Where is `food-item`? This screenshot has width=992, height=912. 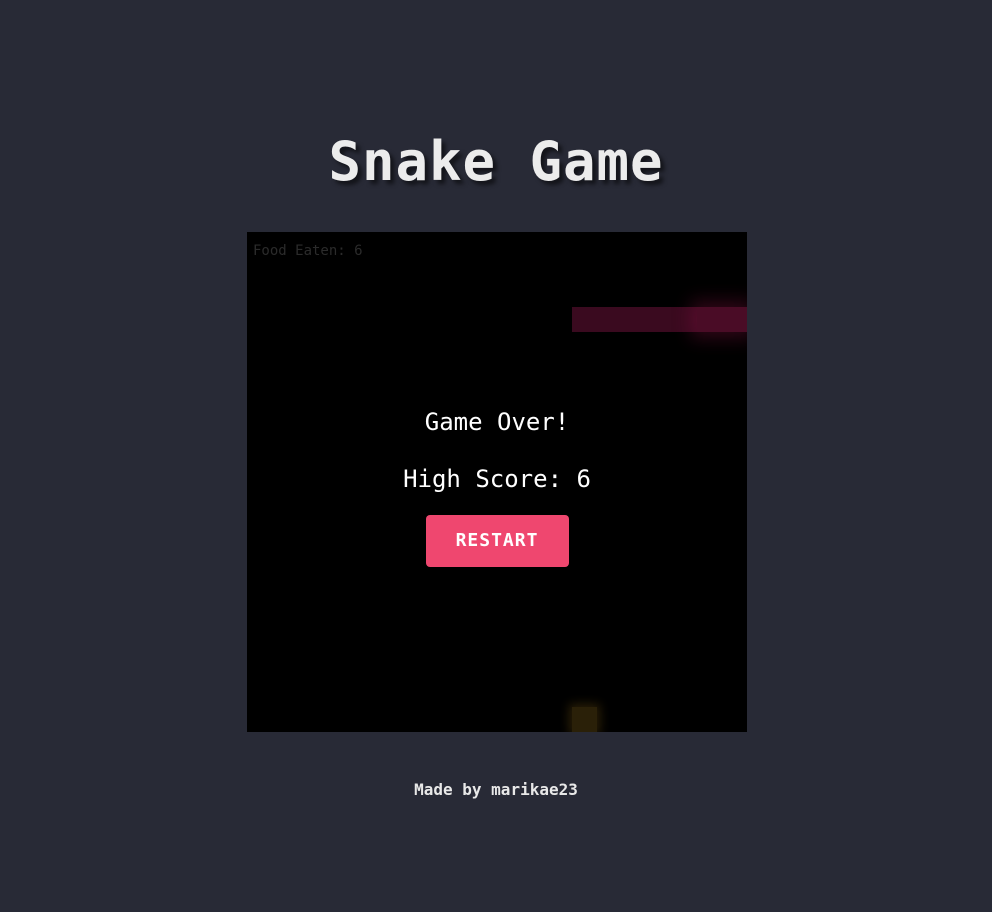
food-item is located at coordinates (584, 719).